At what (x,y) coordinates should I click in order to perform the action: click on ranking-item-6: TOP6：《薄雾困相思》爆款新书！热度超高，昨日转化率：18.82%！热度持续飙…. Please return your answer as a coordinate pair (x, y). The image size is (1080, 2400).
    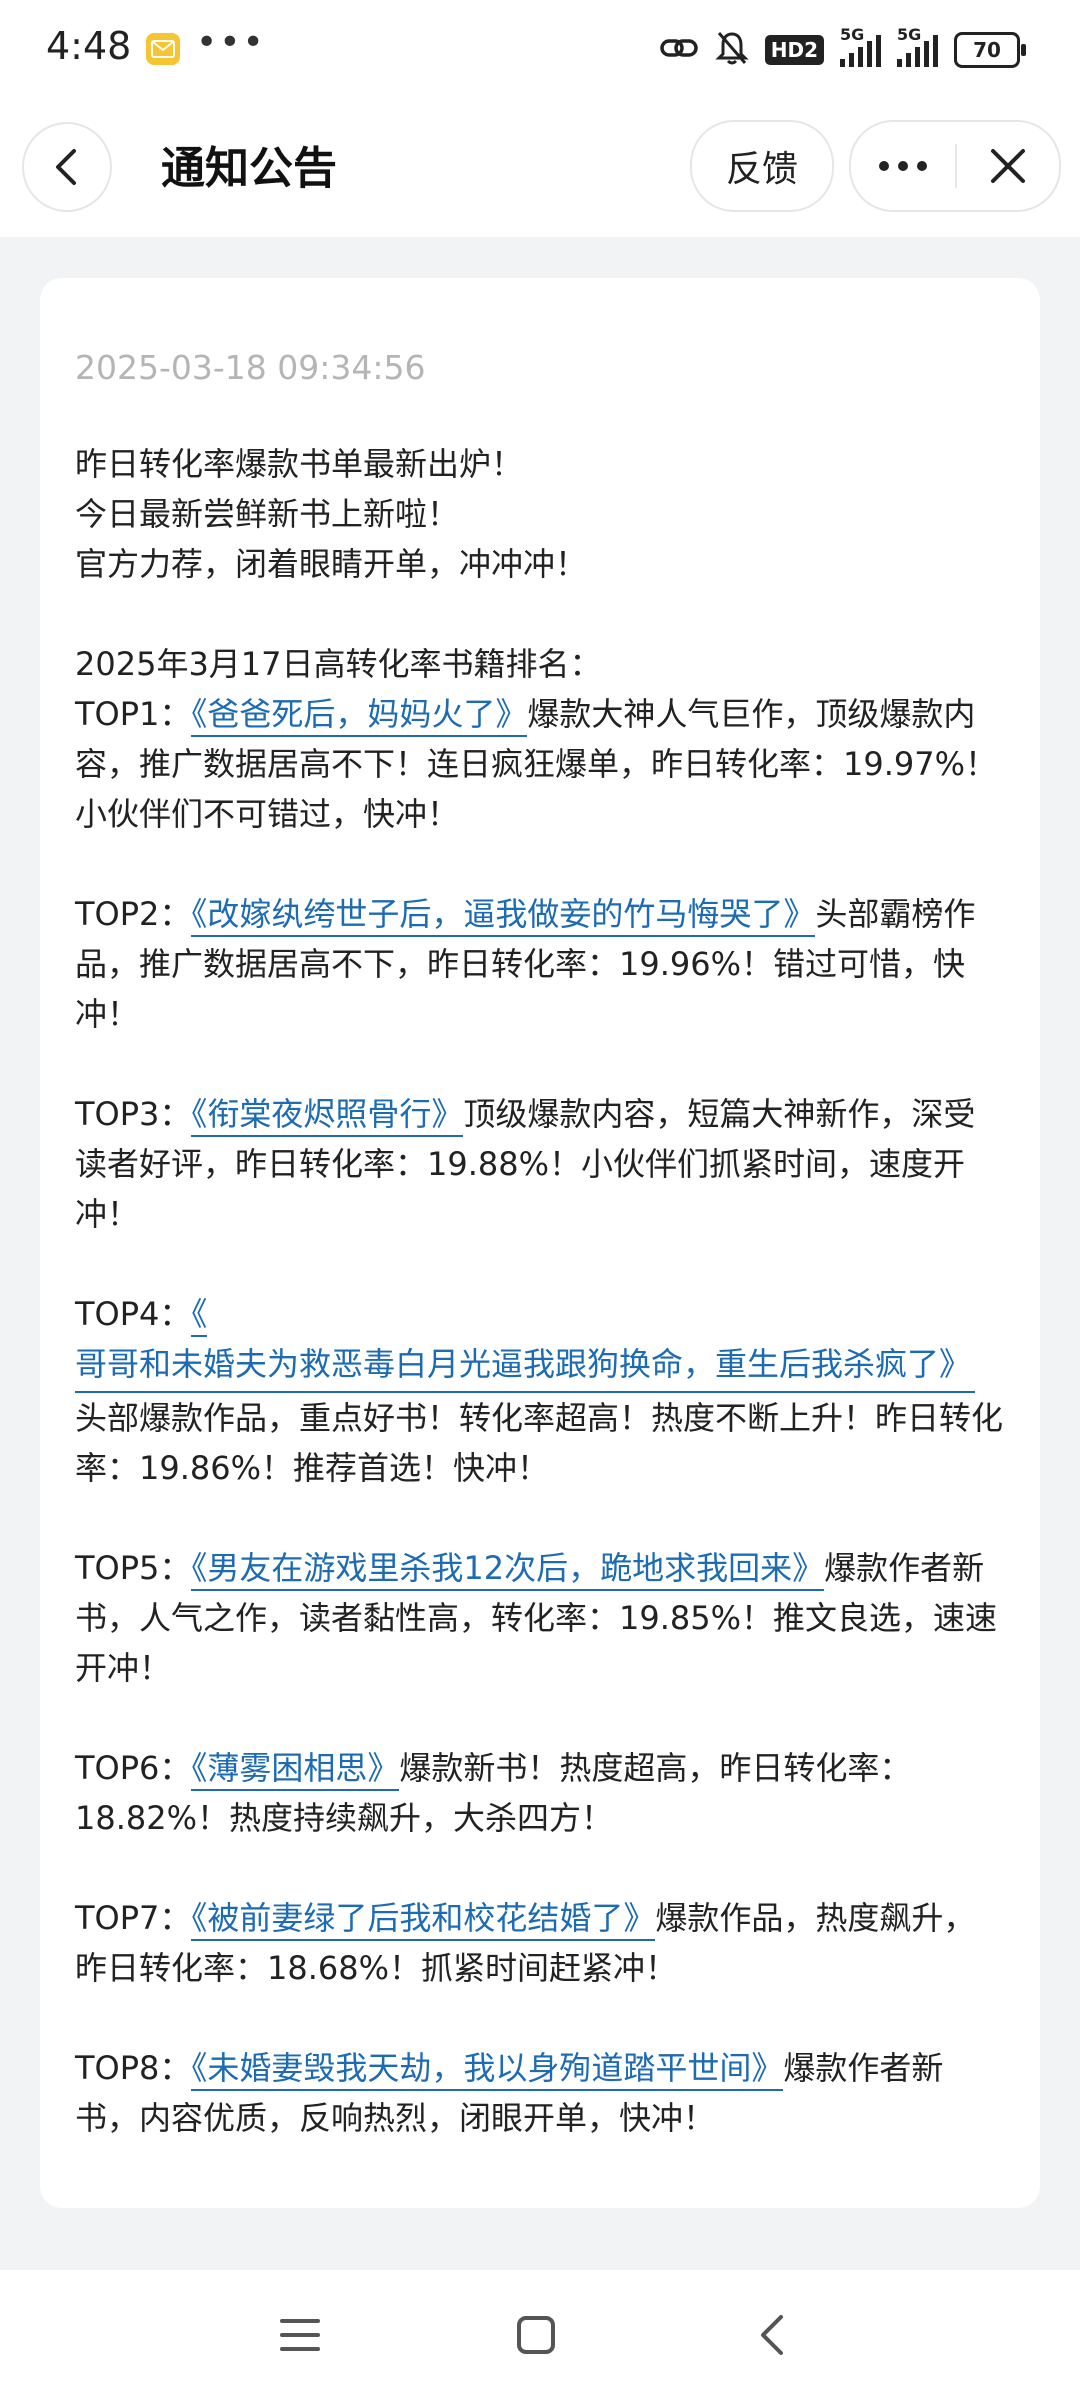
    Looking at the image, I should click on (540, 1793).